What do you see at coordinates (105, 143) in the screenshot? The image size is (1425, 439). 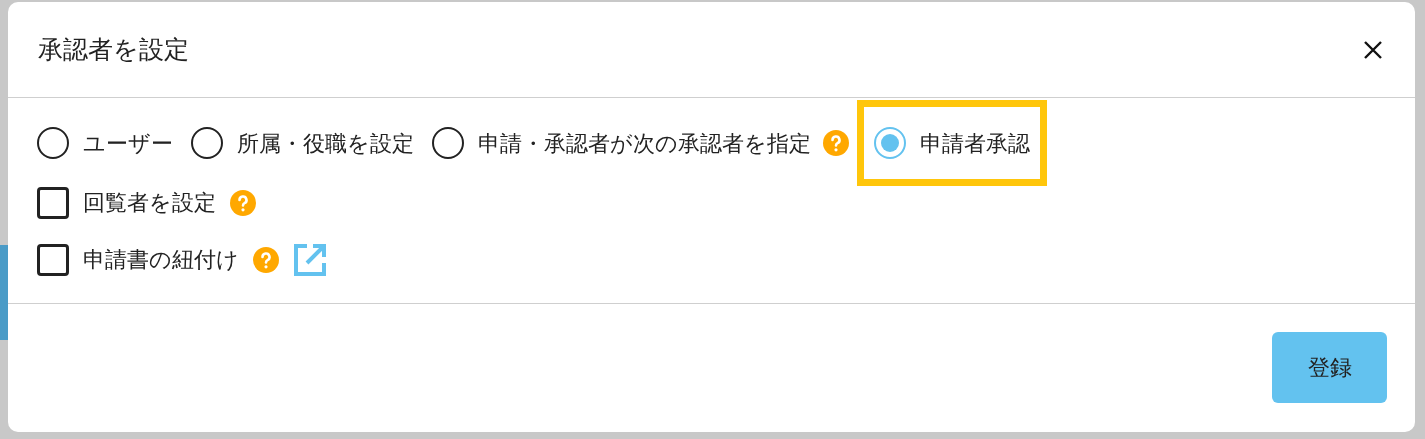 I see `radio-option: ユーザー` at bounding box center [105, 143].